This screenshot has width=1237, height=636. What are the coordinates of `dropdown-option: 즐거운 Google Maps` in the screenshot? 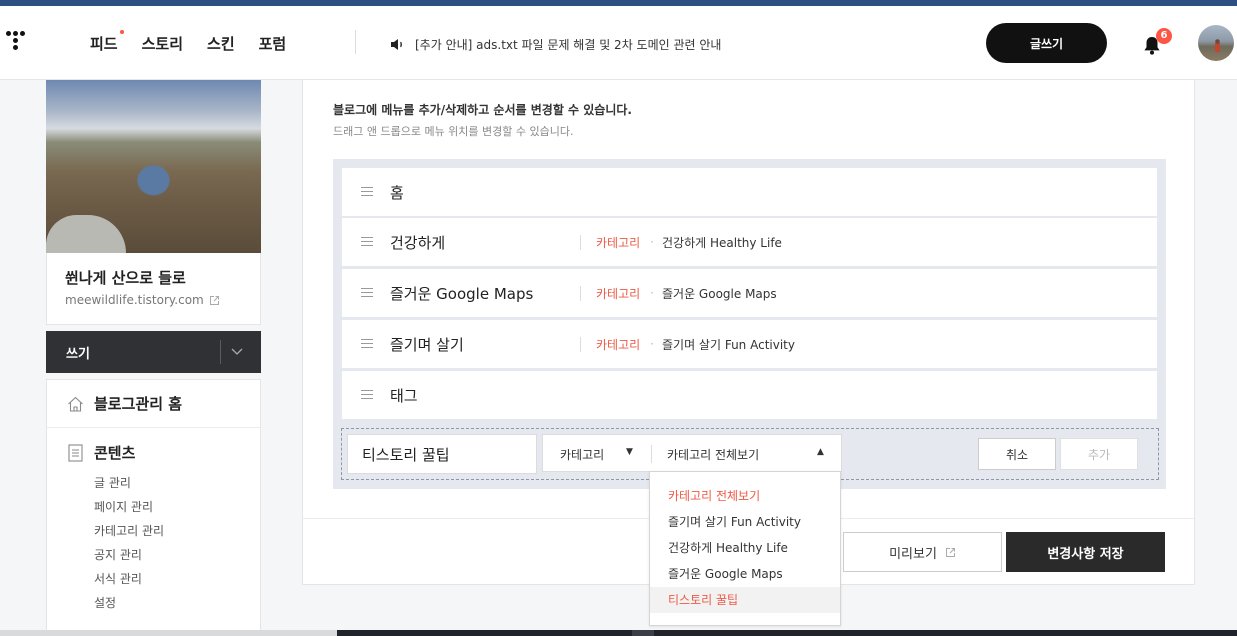 It's located at (745, 574).